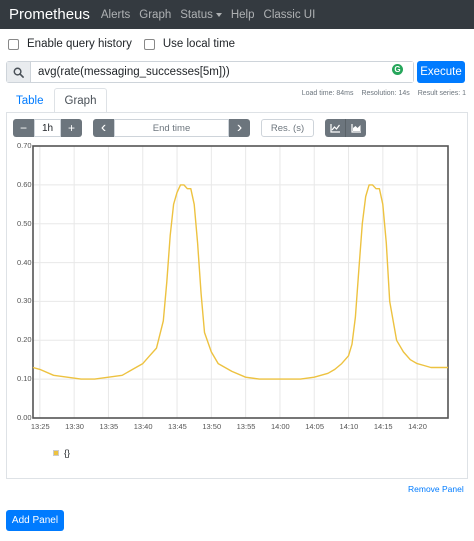  What do you see at coordinates (441, 93) in the screenshot?
I see `result-series-stat: Result series: 1` at bounding box center [441, 93].